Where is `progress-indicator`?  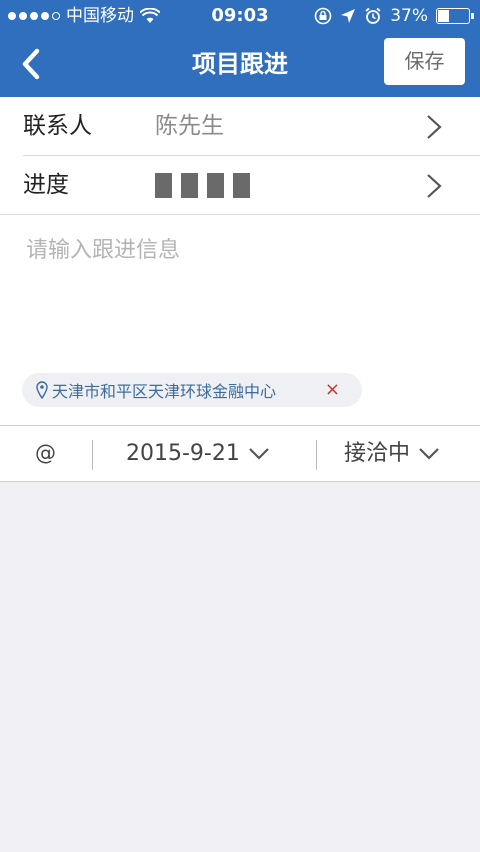
progress-indicator is located at coordinates (202, 185).